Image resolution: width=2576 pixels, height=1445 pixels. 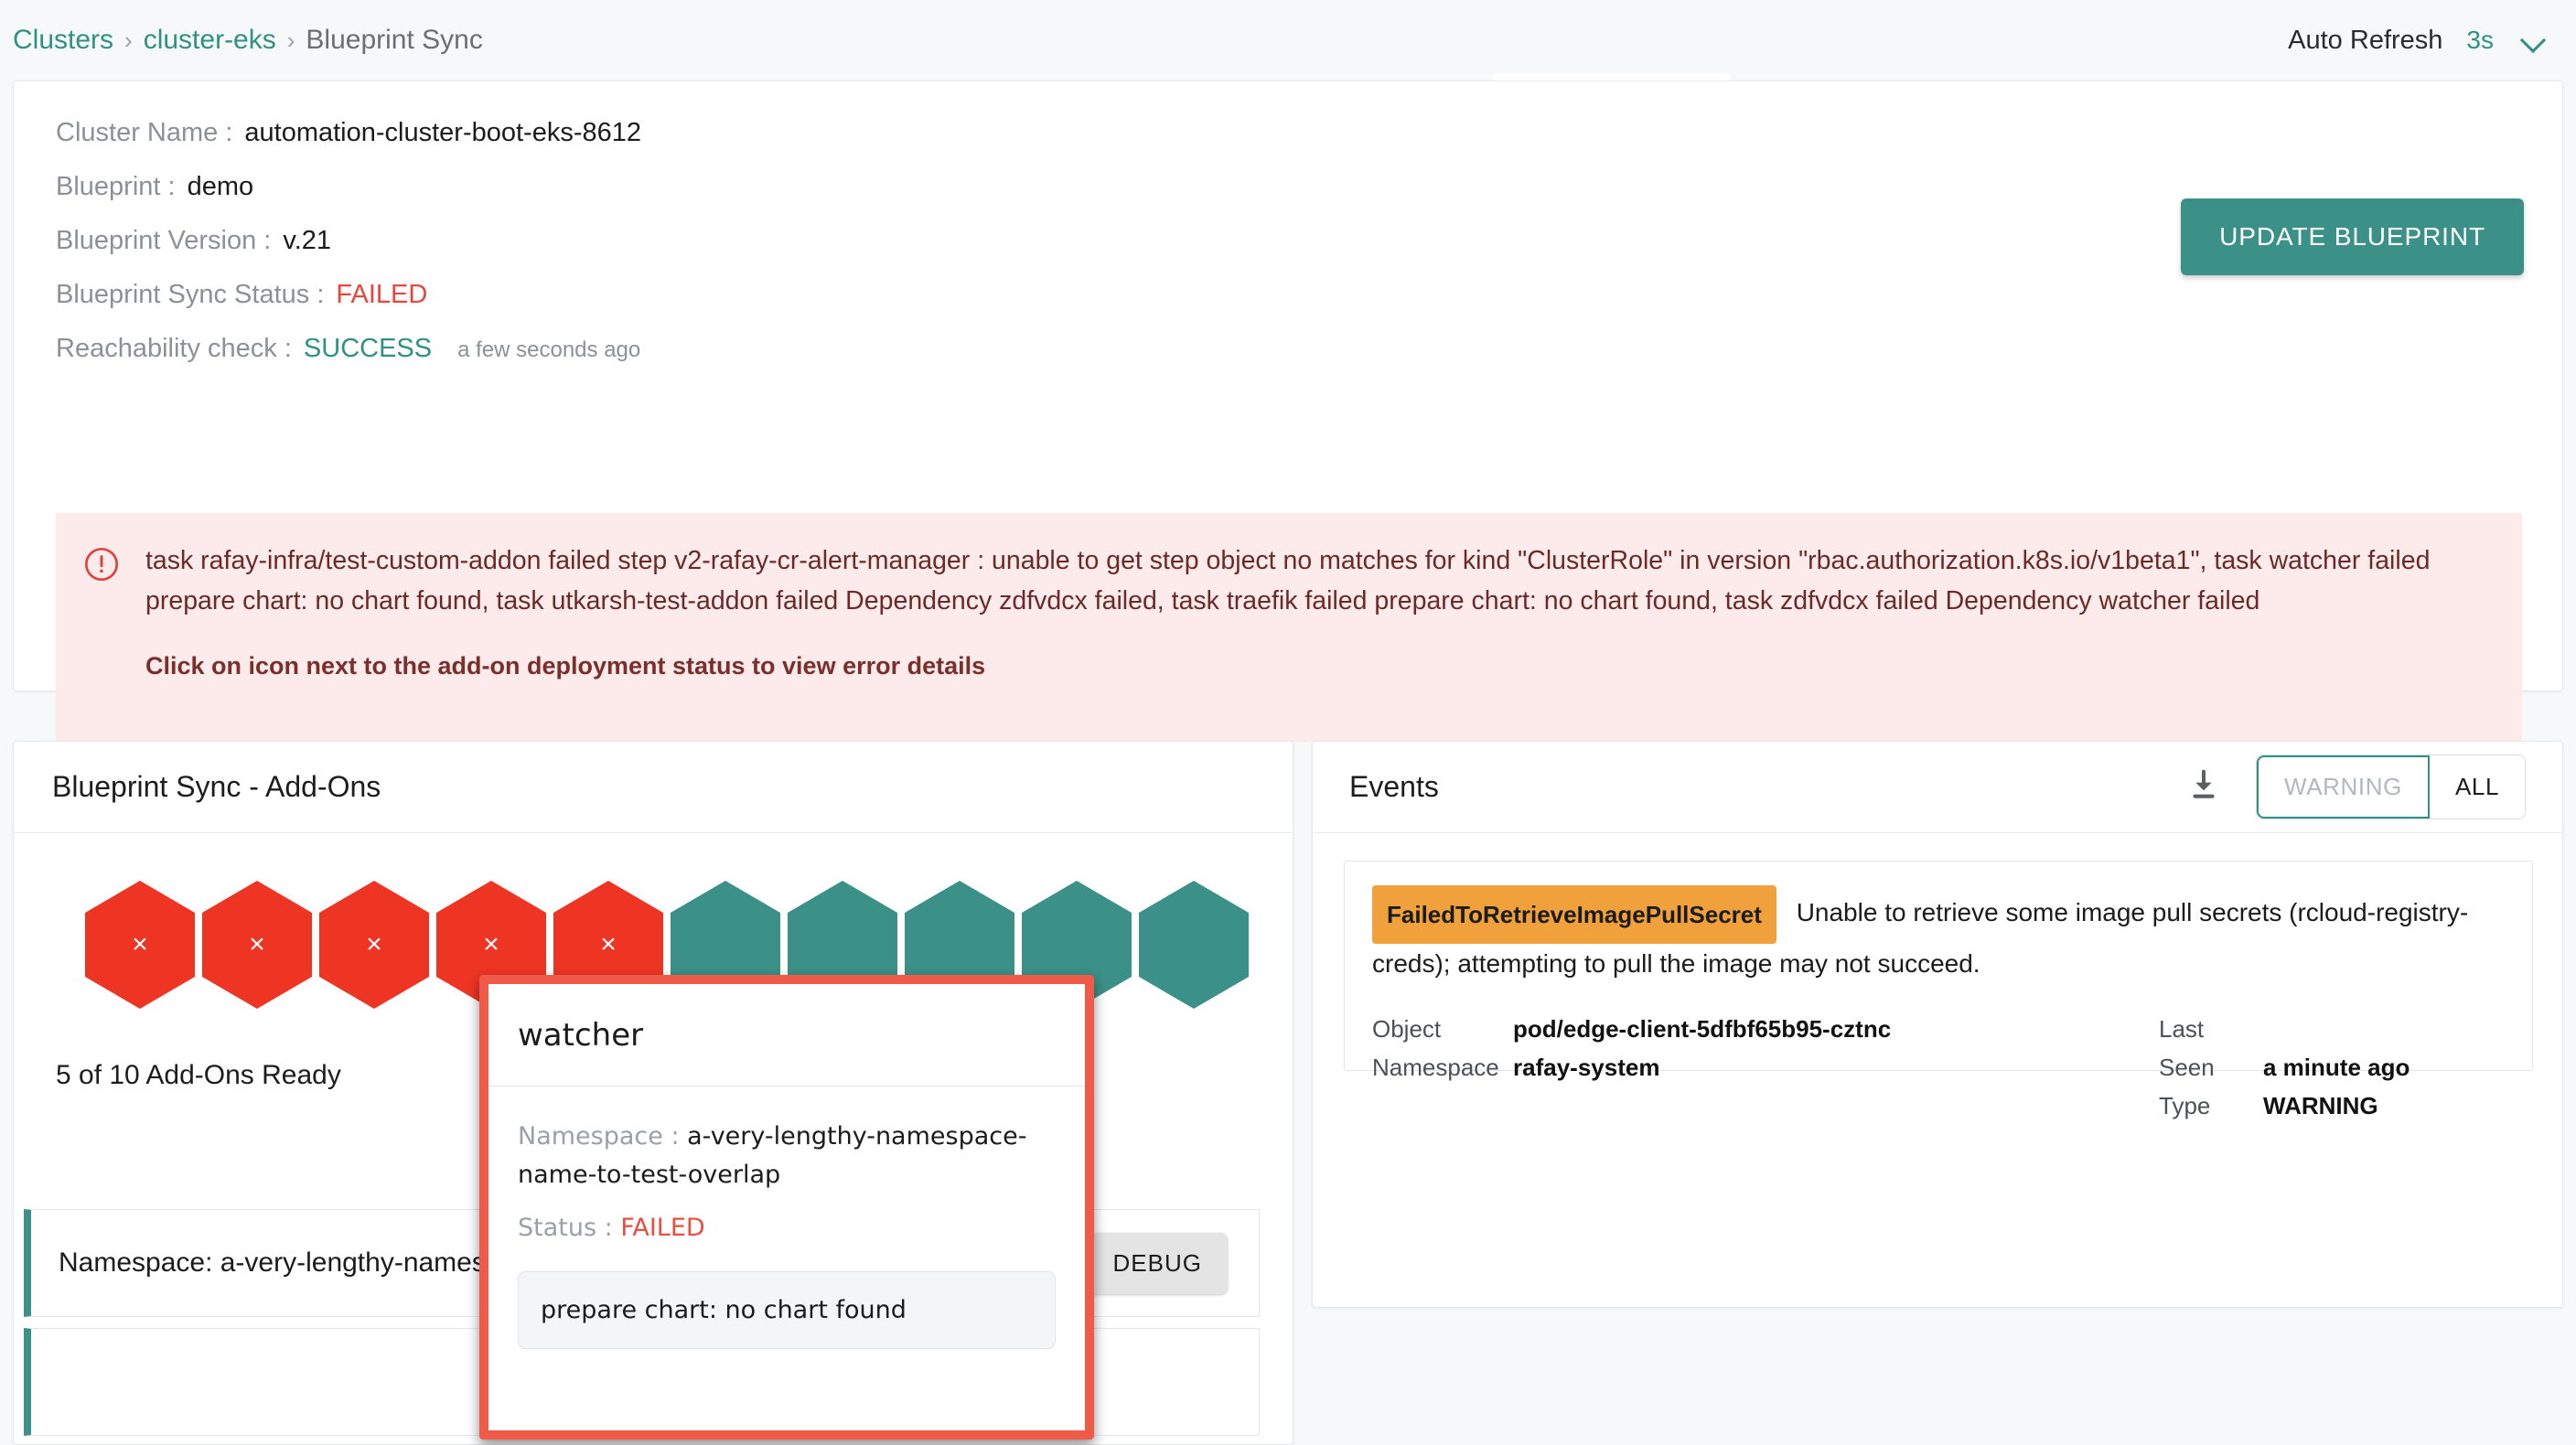 I want to click on auto-refresh-control: Auto Refresh 3s, so click(x=2416, y=41).